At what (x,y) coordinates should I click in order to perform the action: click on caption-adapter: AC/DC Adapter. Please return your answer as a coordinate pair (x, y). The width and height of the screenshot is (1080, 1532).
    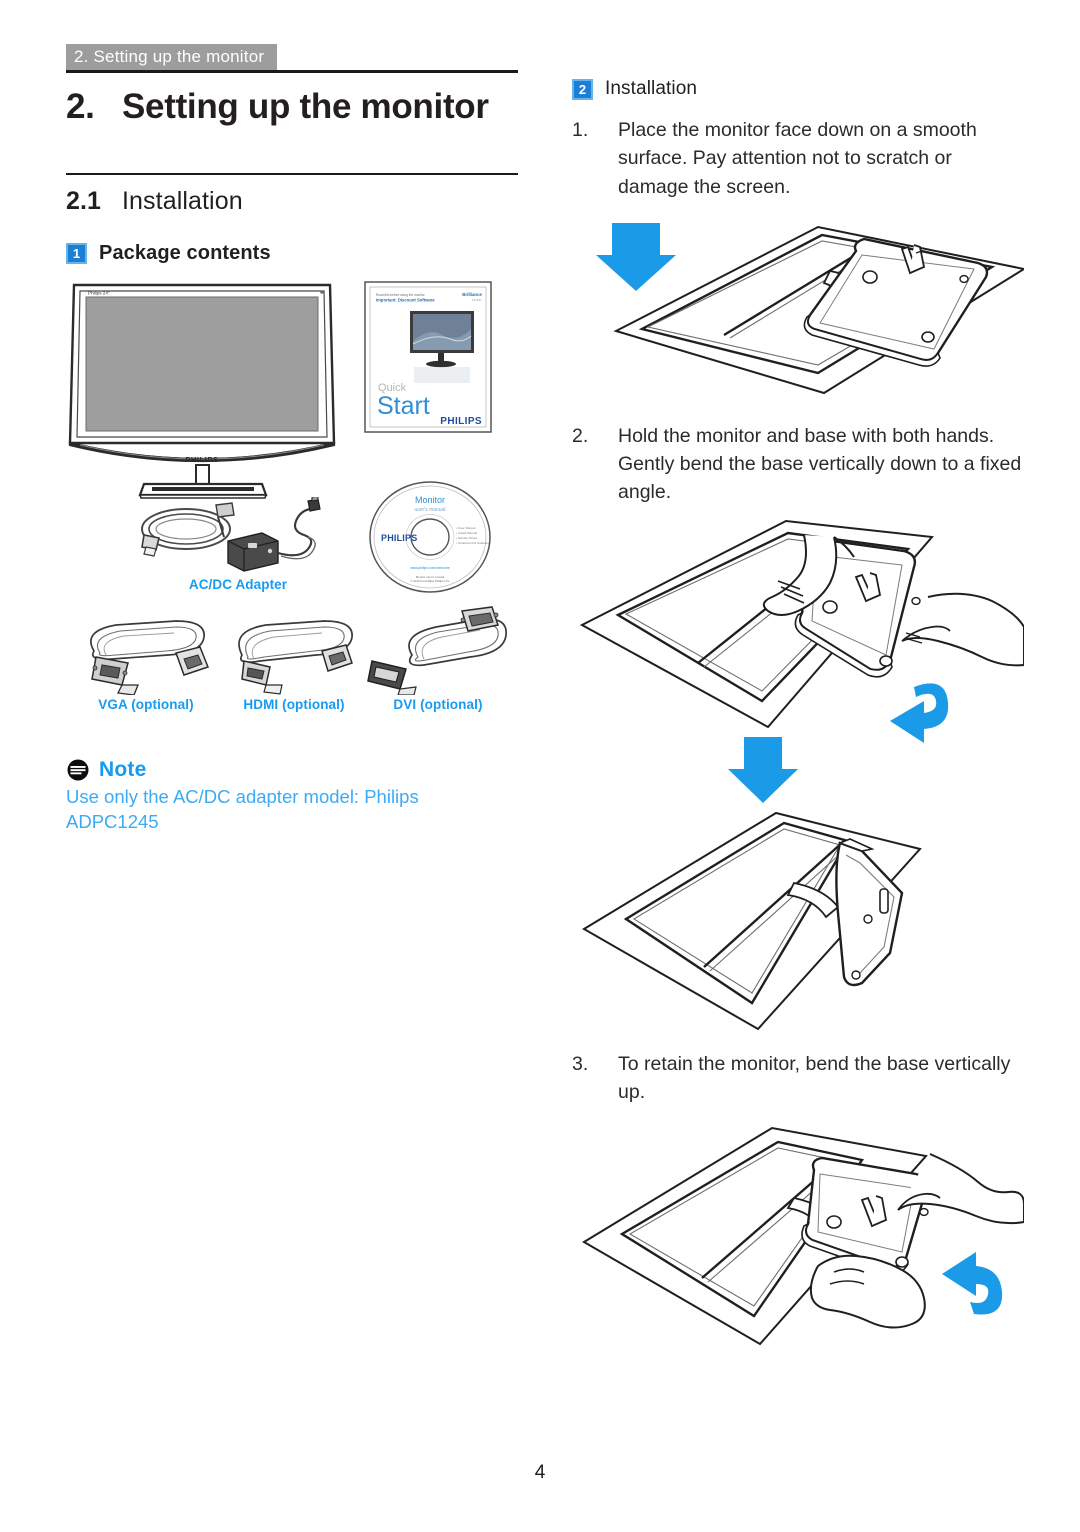
    Looking at the image, I should click on (238, 585).